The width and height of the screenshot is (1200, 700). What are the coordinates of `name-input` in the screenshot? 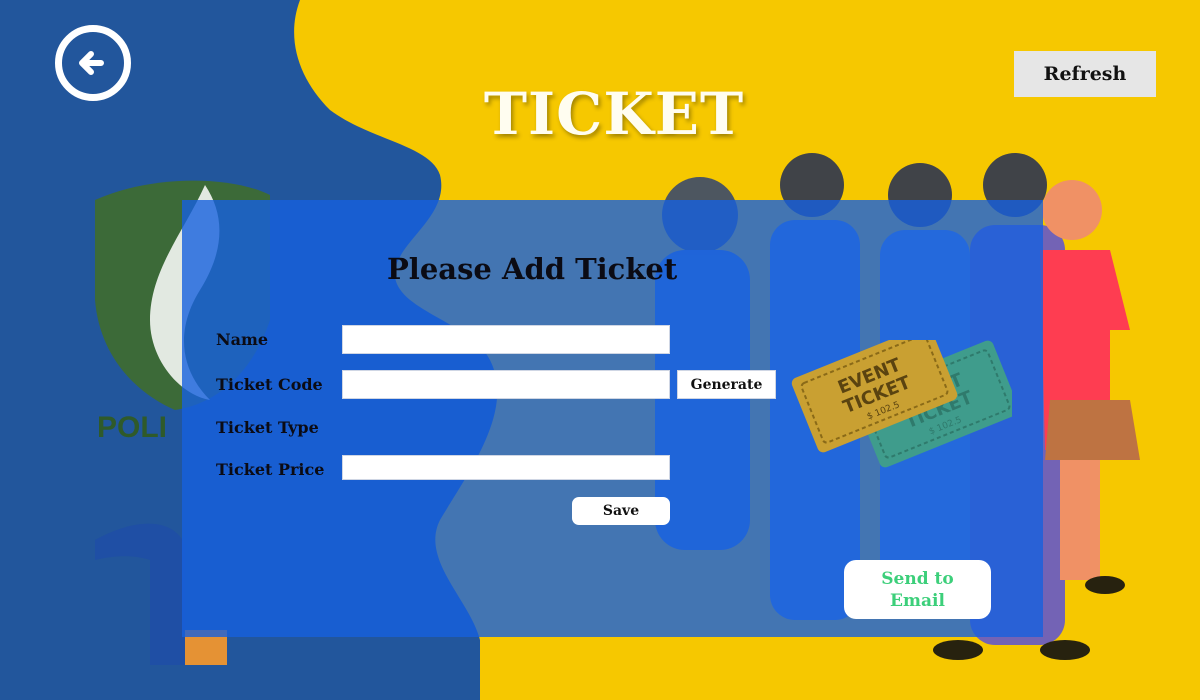 It's located at (506, 339).